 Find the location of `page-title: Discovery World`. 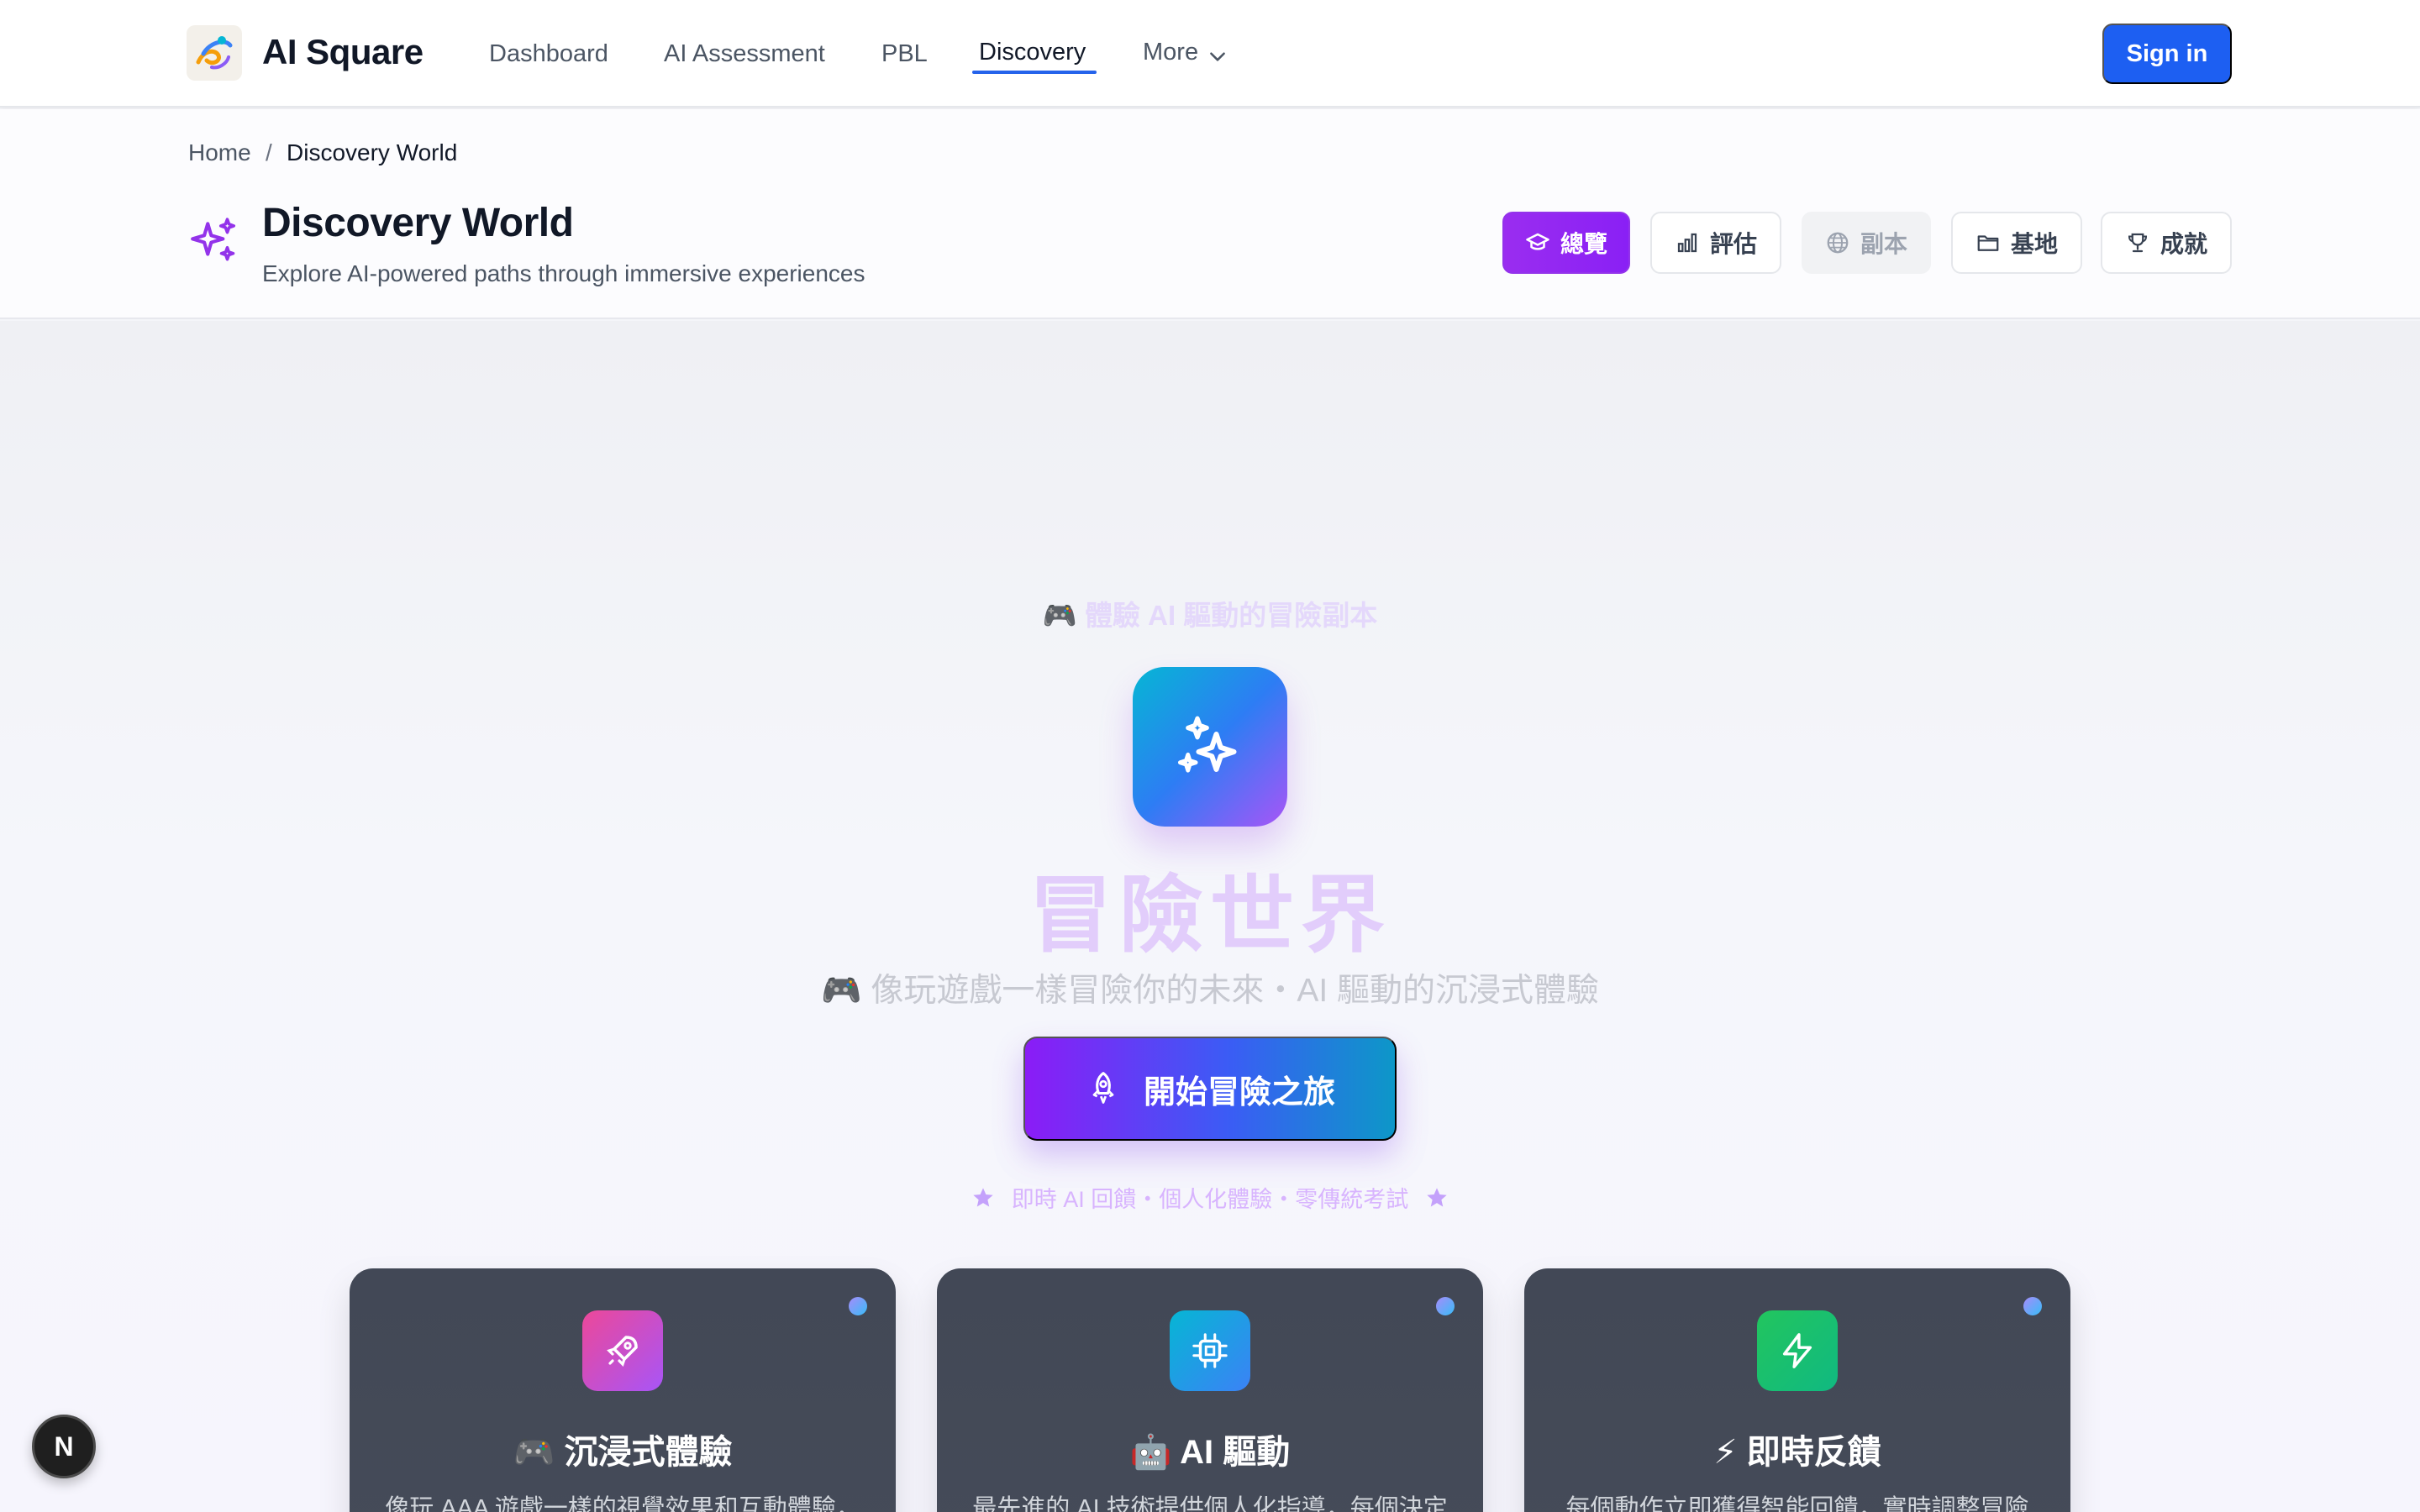

page-title: Discovery World is located at coordinates (418, 223).